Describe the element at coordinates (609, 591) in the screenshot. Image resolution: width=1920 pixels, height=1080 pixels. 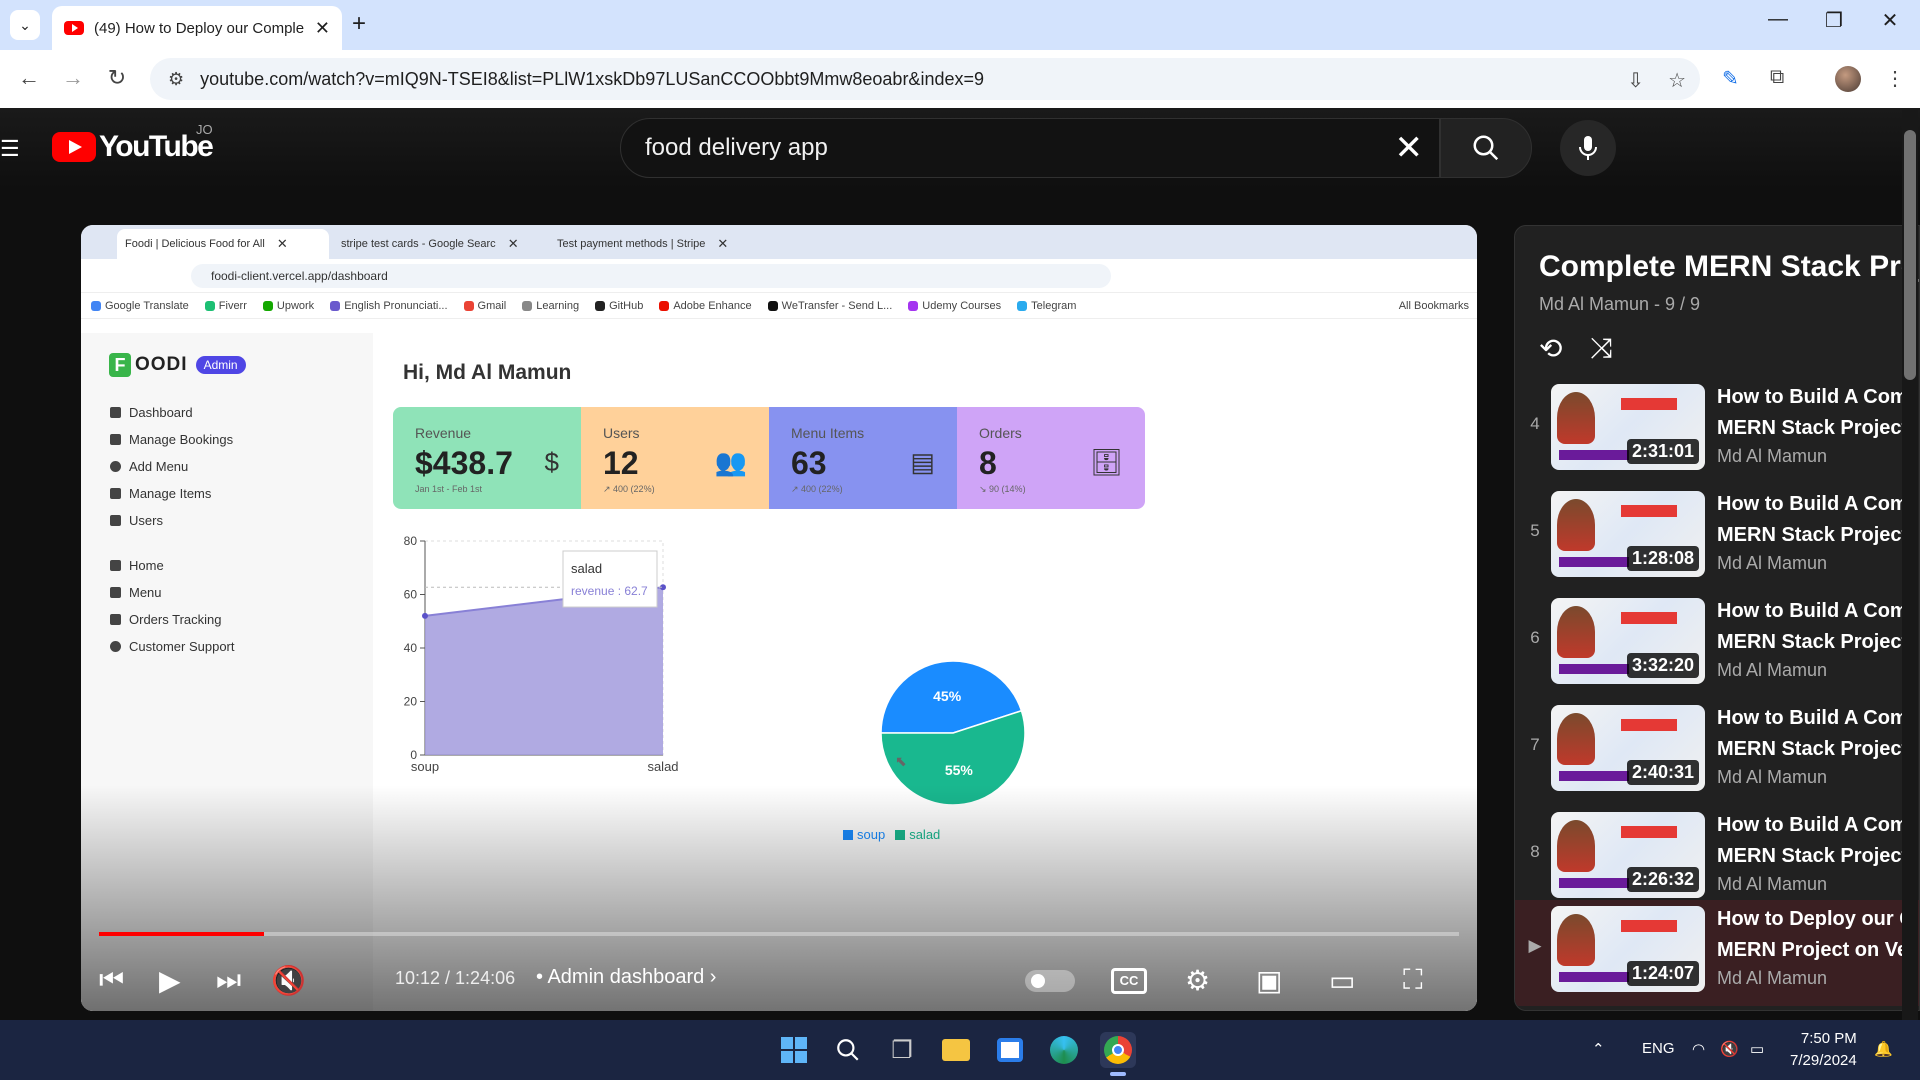
I see `tooltip-value: revenue : 62.7` at that location.